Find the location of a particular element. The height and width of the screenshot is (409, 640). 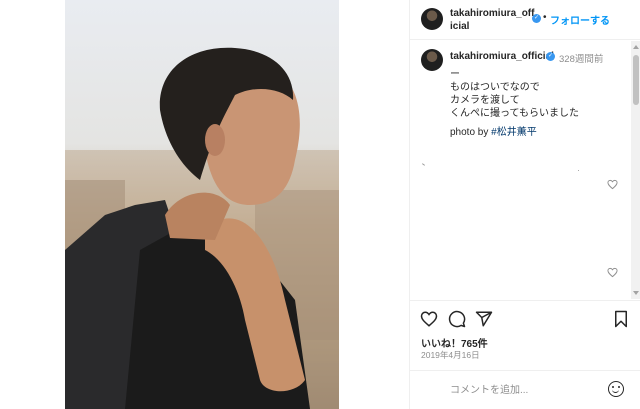

scrollbar-thumb is located at coordinates (636, 80).